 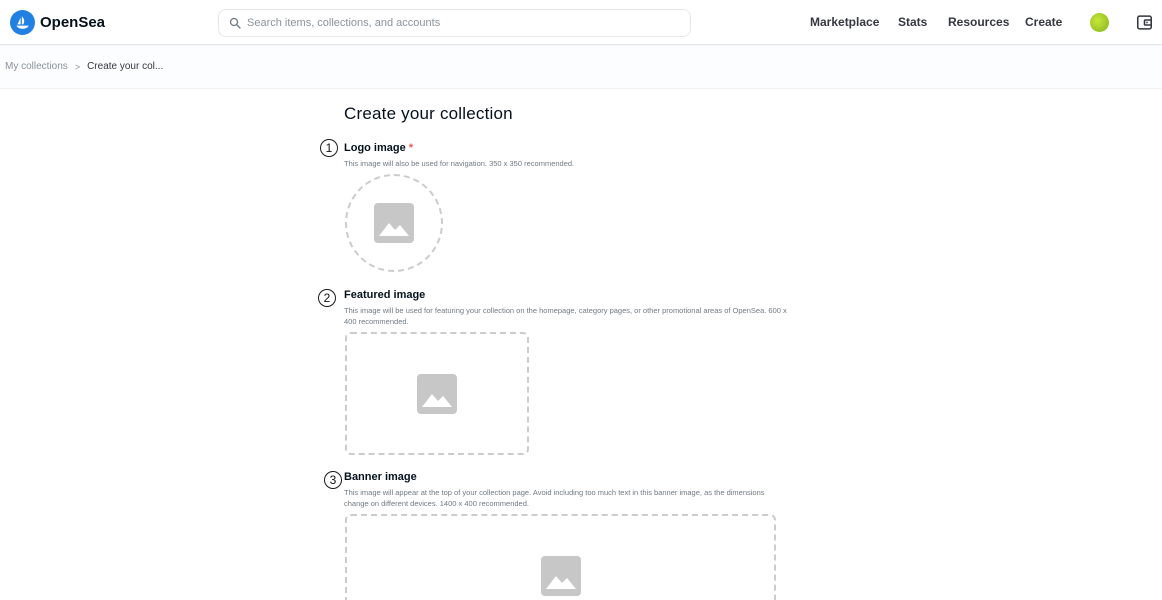 What do you see at coordinates (380, 477) in the screenshot?
I see `banner-image-label: Banner image` at bounding box center [380, 477].